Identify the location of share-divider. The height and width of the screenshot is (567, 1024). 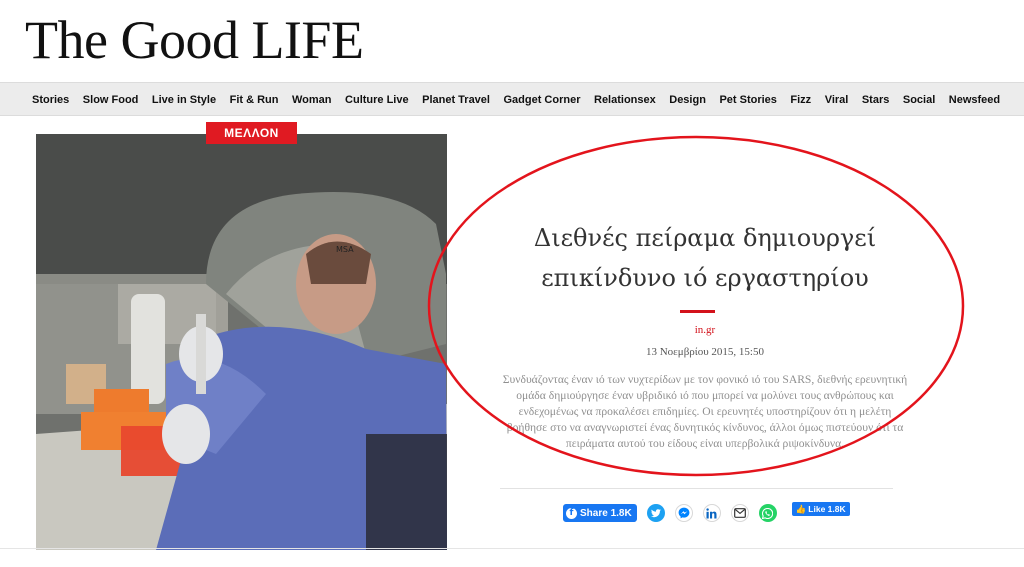
(696, 488).